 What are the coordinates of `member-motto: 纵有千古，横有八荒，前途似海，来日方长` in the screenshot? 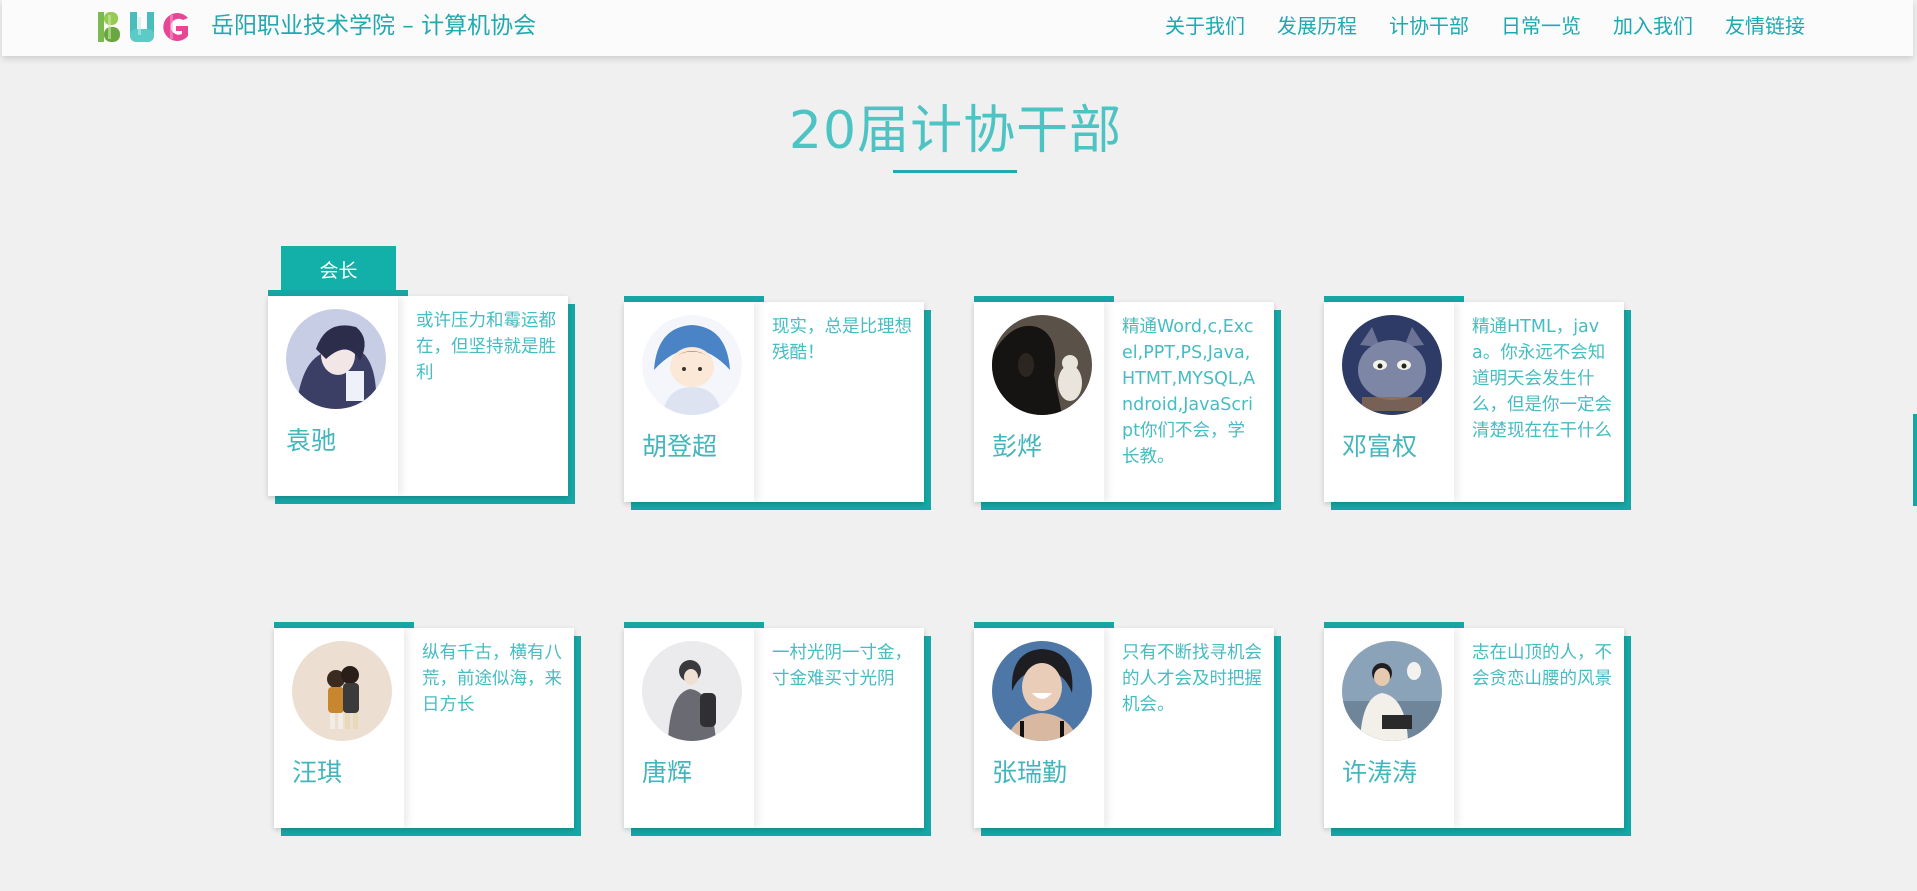 It's located at (492, 679).